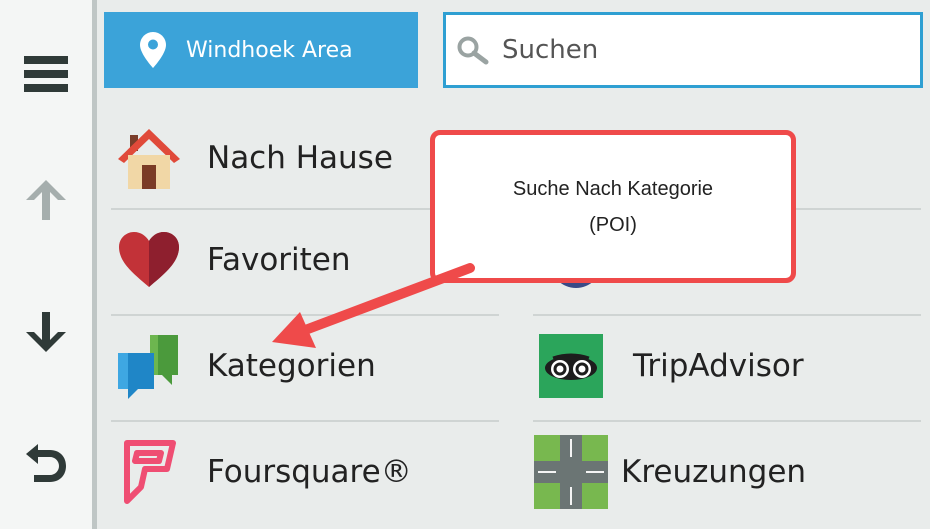 The width and height of the screenshot is (930, 529). I want to click on tripadvisor-icon, so click(571, 366).